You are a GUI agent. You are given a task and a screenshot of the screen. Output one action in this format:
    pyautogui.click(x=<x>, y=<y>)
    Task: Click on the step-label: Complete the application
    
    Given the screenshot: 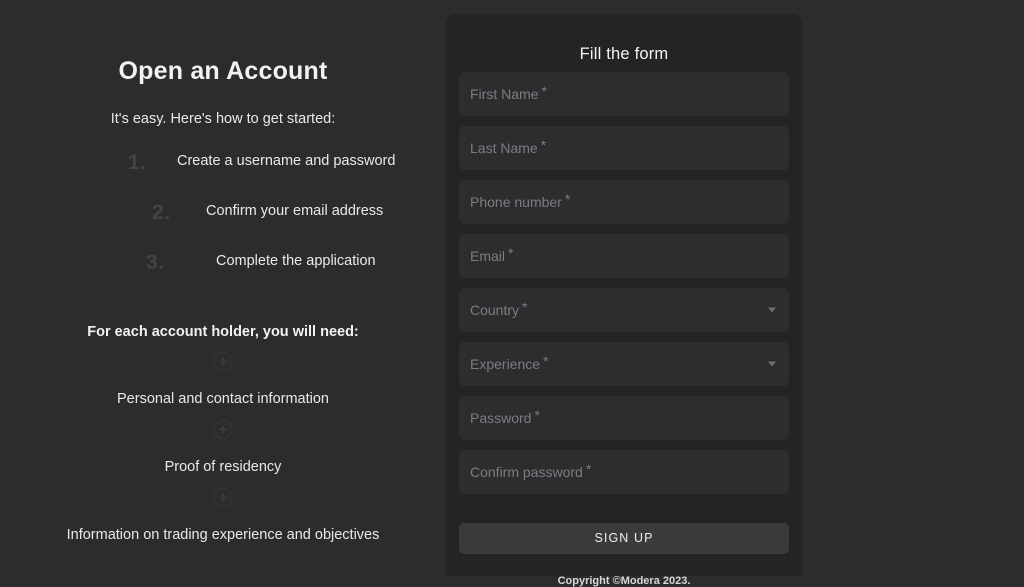 What is the action you would take?
    pyautogui.click(x=296, y=261)
    